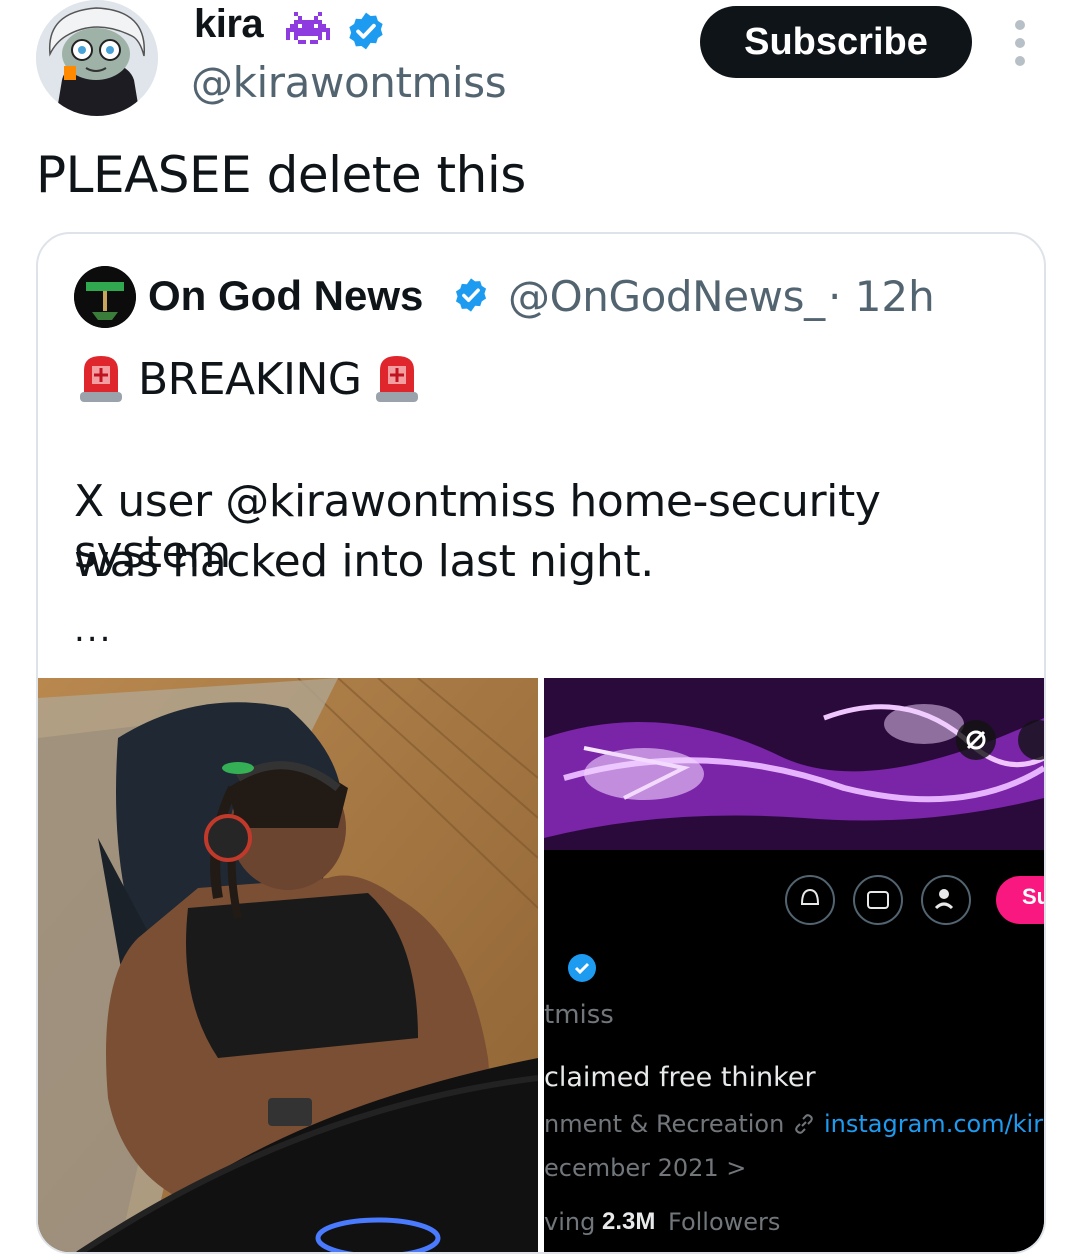 This screenshot has height=1255, width=1080. Describe the element at coordinates (364, 561) in the screenshot. I see `quote-body-line: was hacked into last night.` at that location.